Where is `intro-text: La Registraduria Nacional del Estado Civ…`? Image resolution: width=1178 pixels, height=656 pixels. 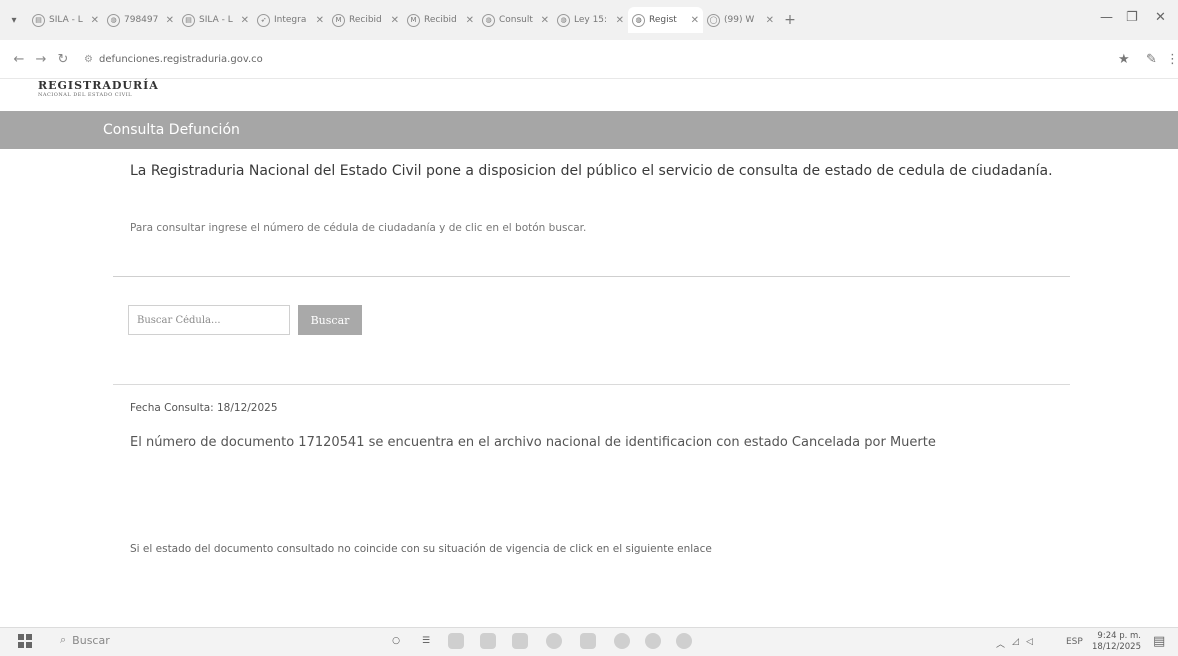
intro-text: La Registraduria Nacional del Estado Civ… is located at coordinates (591, 171).